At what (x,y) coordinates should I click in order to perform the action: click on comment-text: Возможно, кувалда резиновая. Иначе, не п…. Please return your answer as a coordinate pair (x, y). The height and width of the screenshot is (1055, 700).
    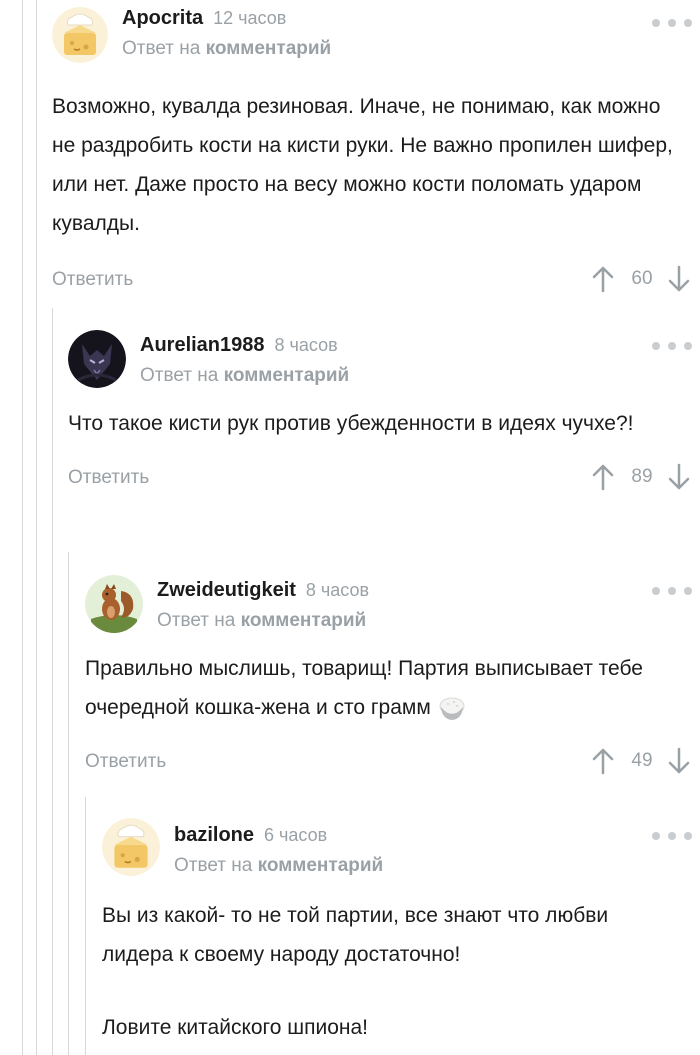
    Looking at the image, I should click on (362, 165).